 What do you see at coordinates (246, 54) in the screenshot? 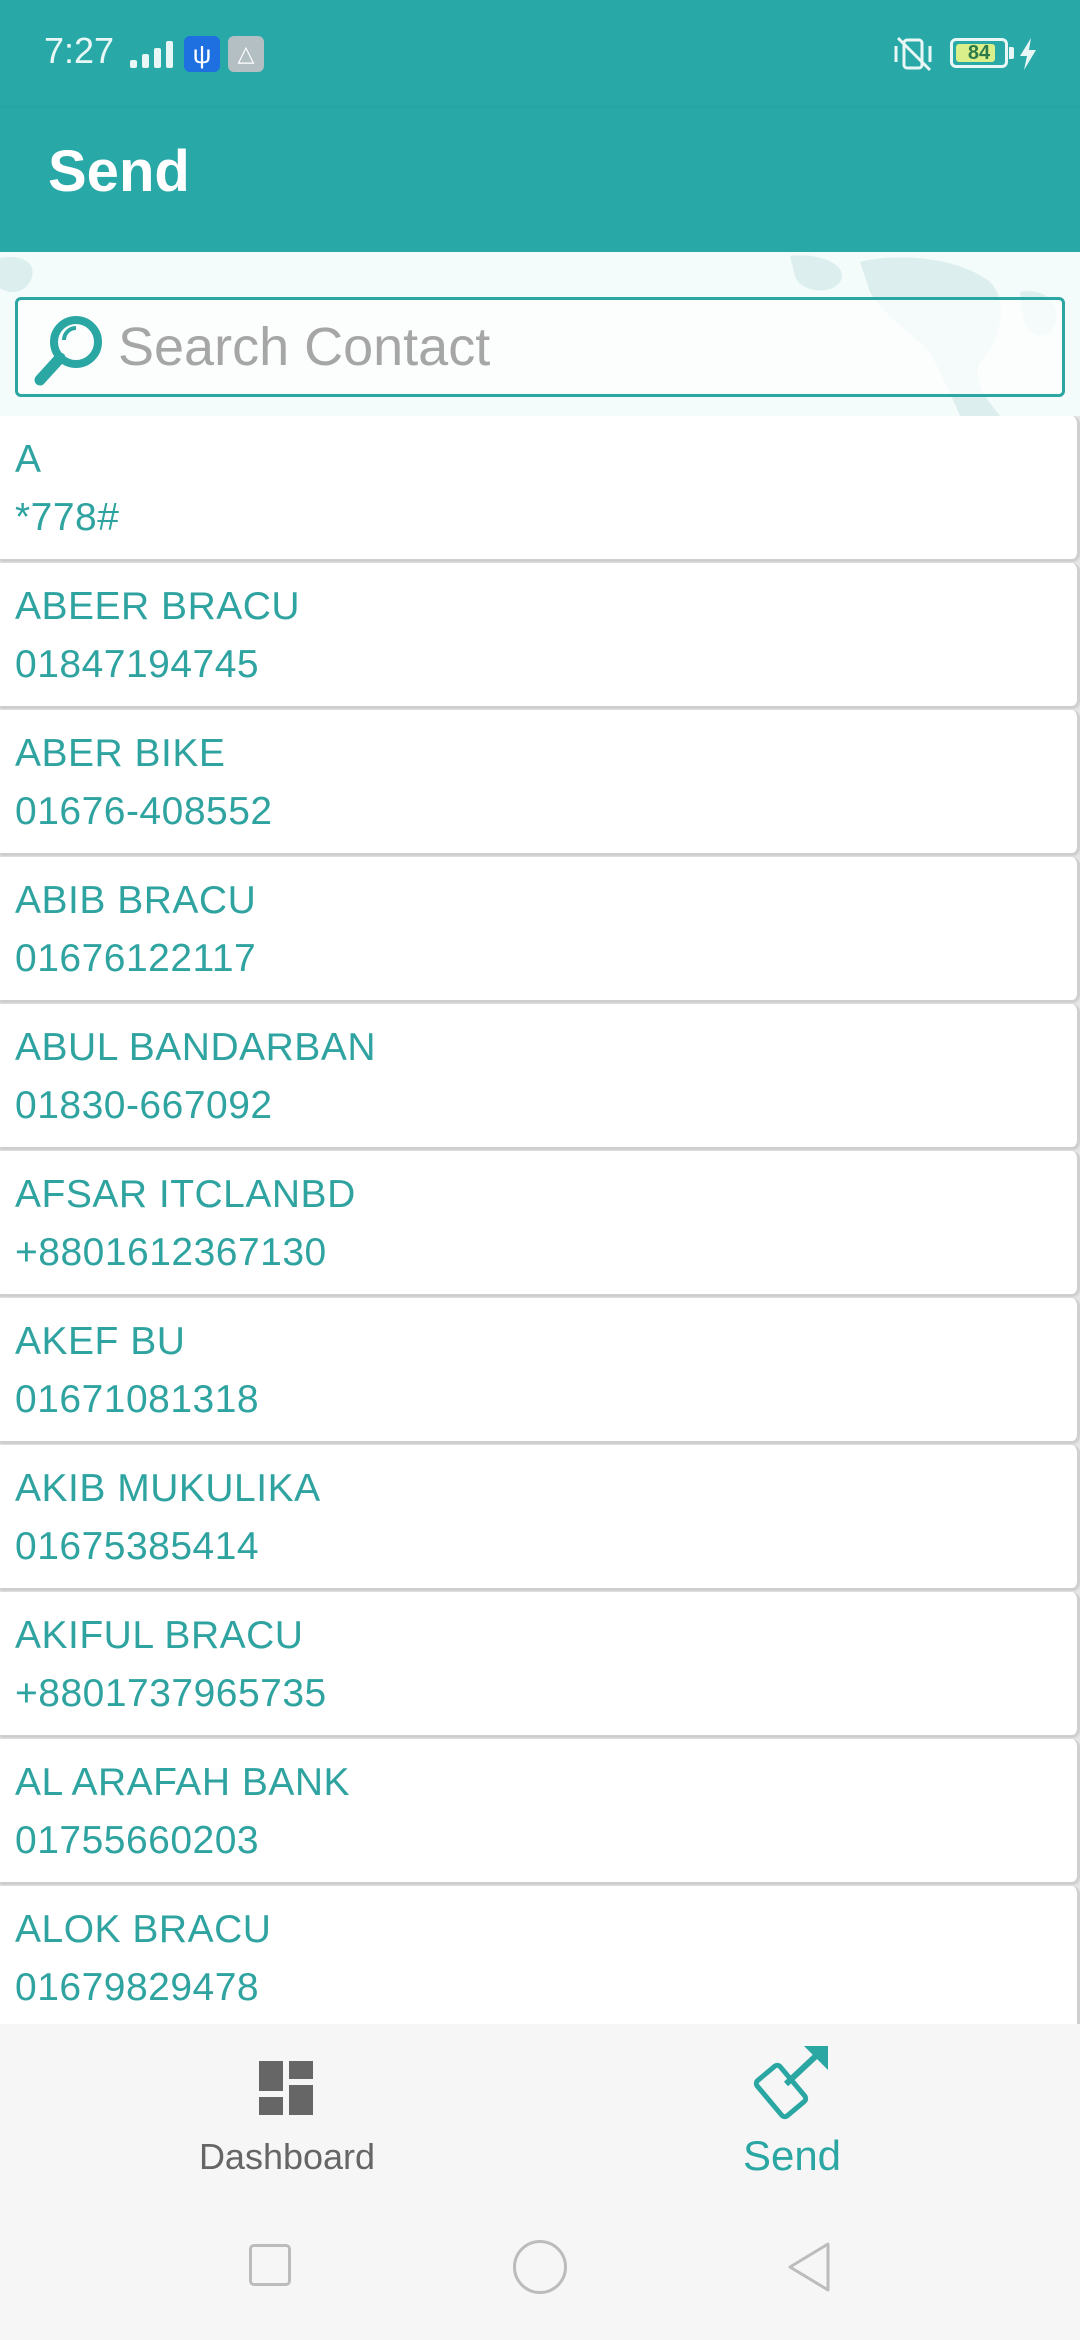
I see `system-icon: △` at bounding box center [246, 54].